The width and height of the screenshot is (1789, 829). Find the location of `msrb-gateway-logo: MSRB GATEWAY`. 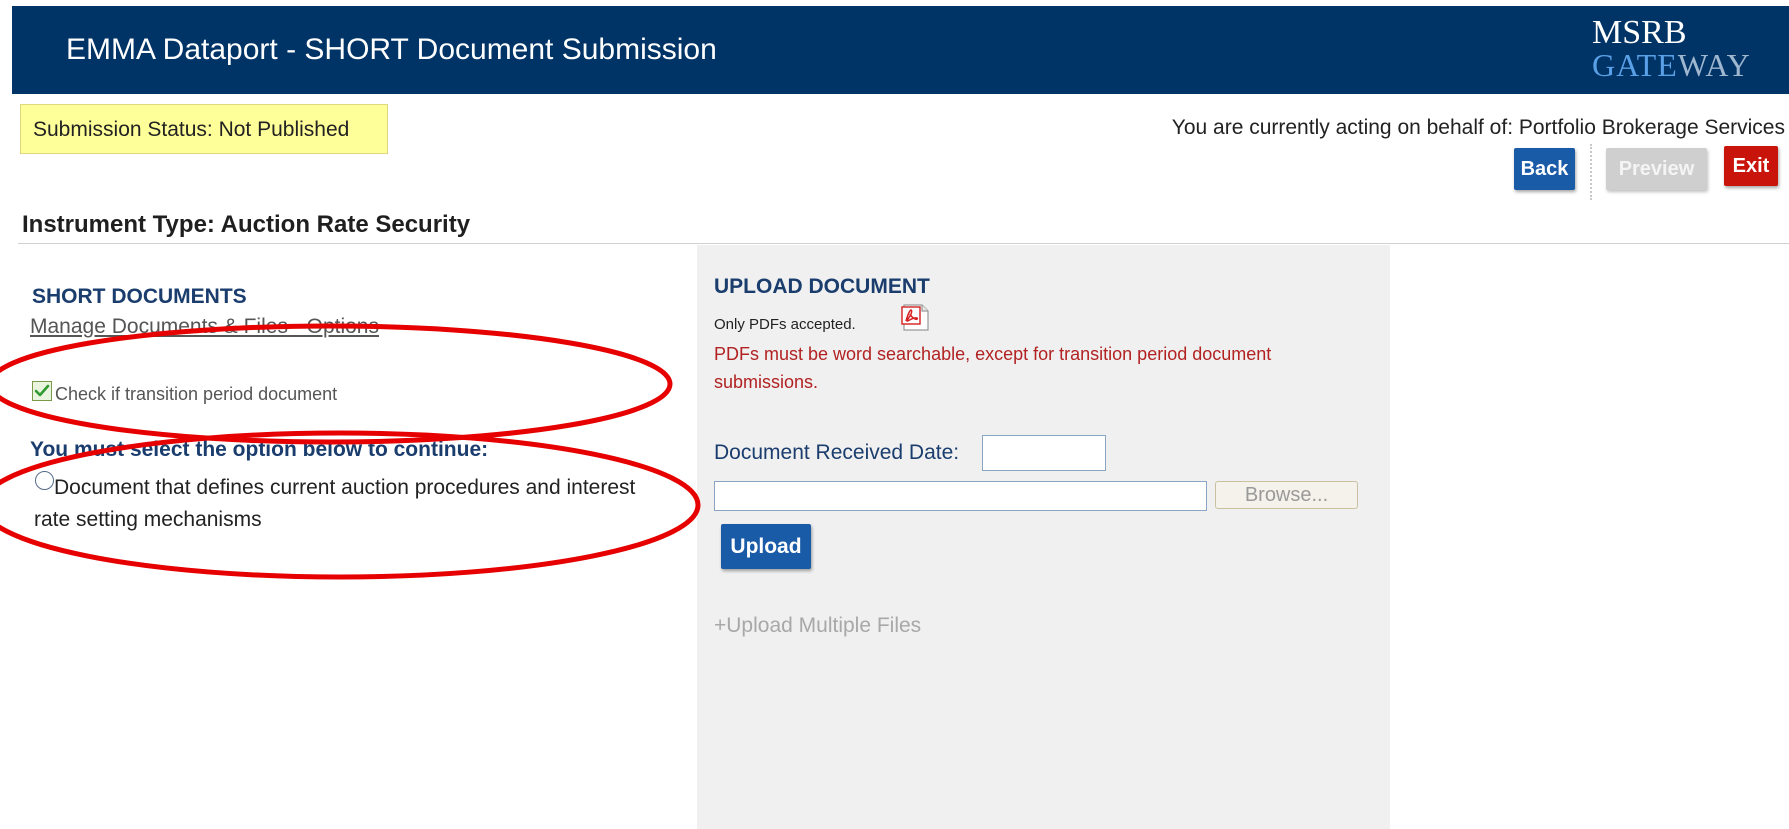

msrb-gateway-logo: MSRB GATEWAY is located at coordinates (1670, 50).